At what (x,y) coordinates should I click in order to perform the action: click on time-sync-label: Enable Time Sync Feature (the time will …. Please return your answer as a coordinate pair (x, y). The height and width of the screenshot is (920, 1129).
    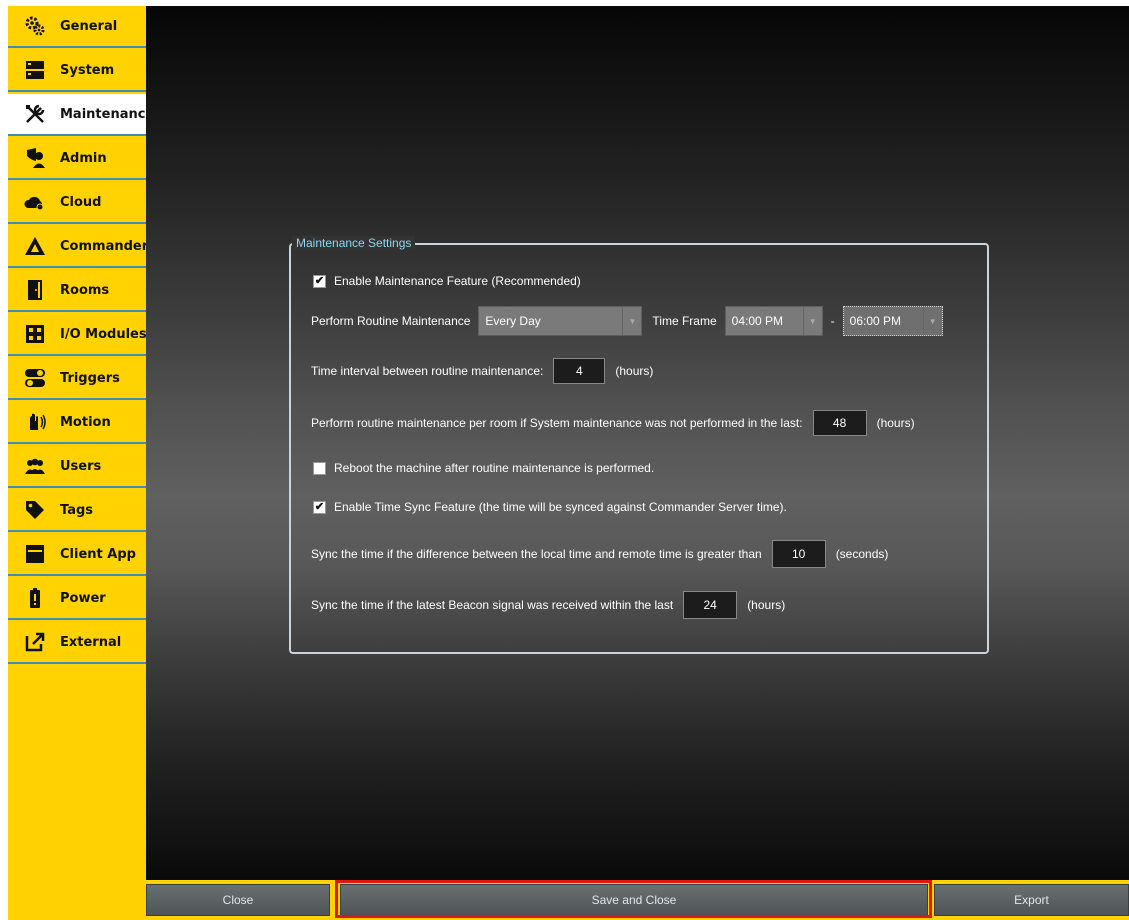
    Looking at the image, I should click on (560, 507).